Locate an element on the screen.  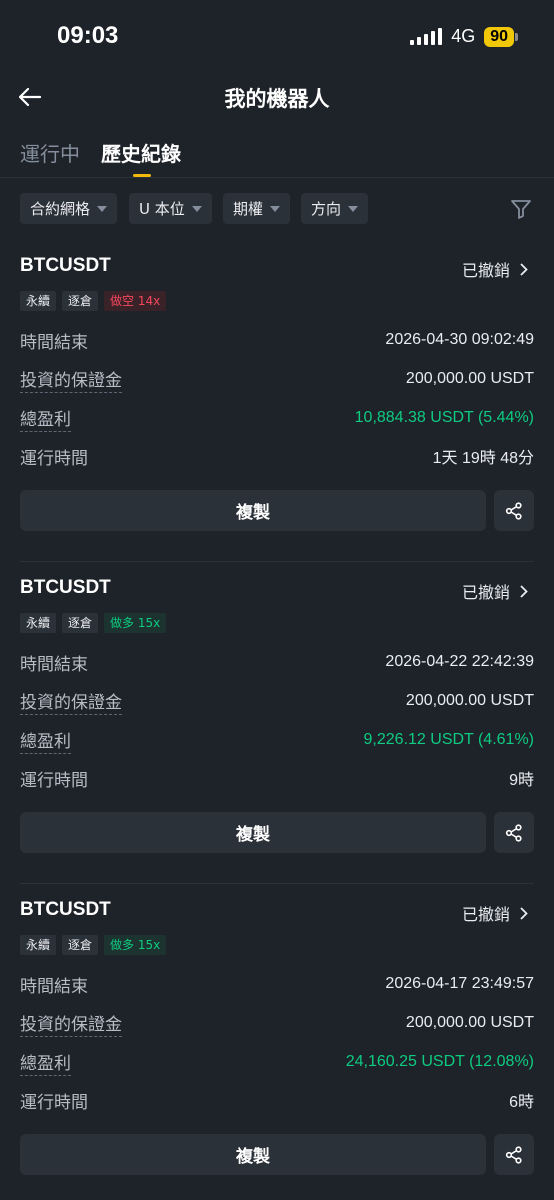
tag-direction: 做空 14x is located at coordinates (135, 301).